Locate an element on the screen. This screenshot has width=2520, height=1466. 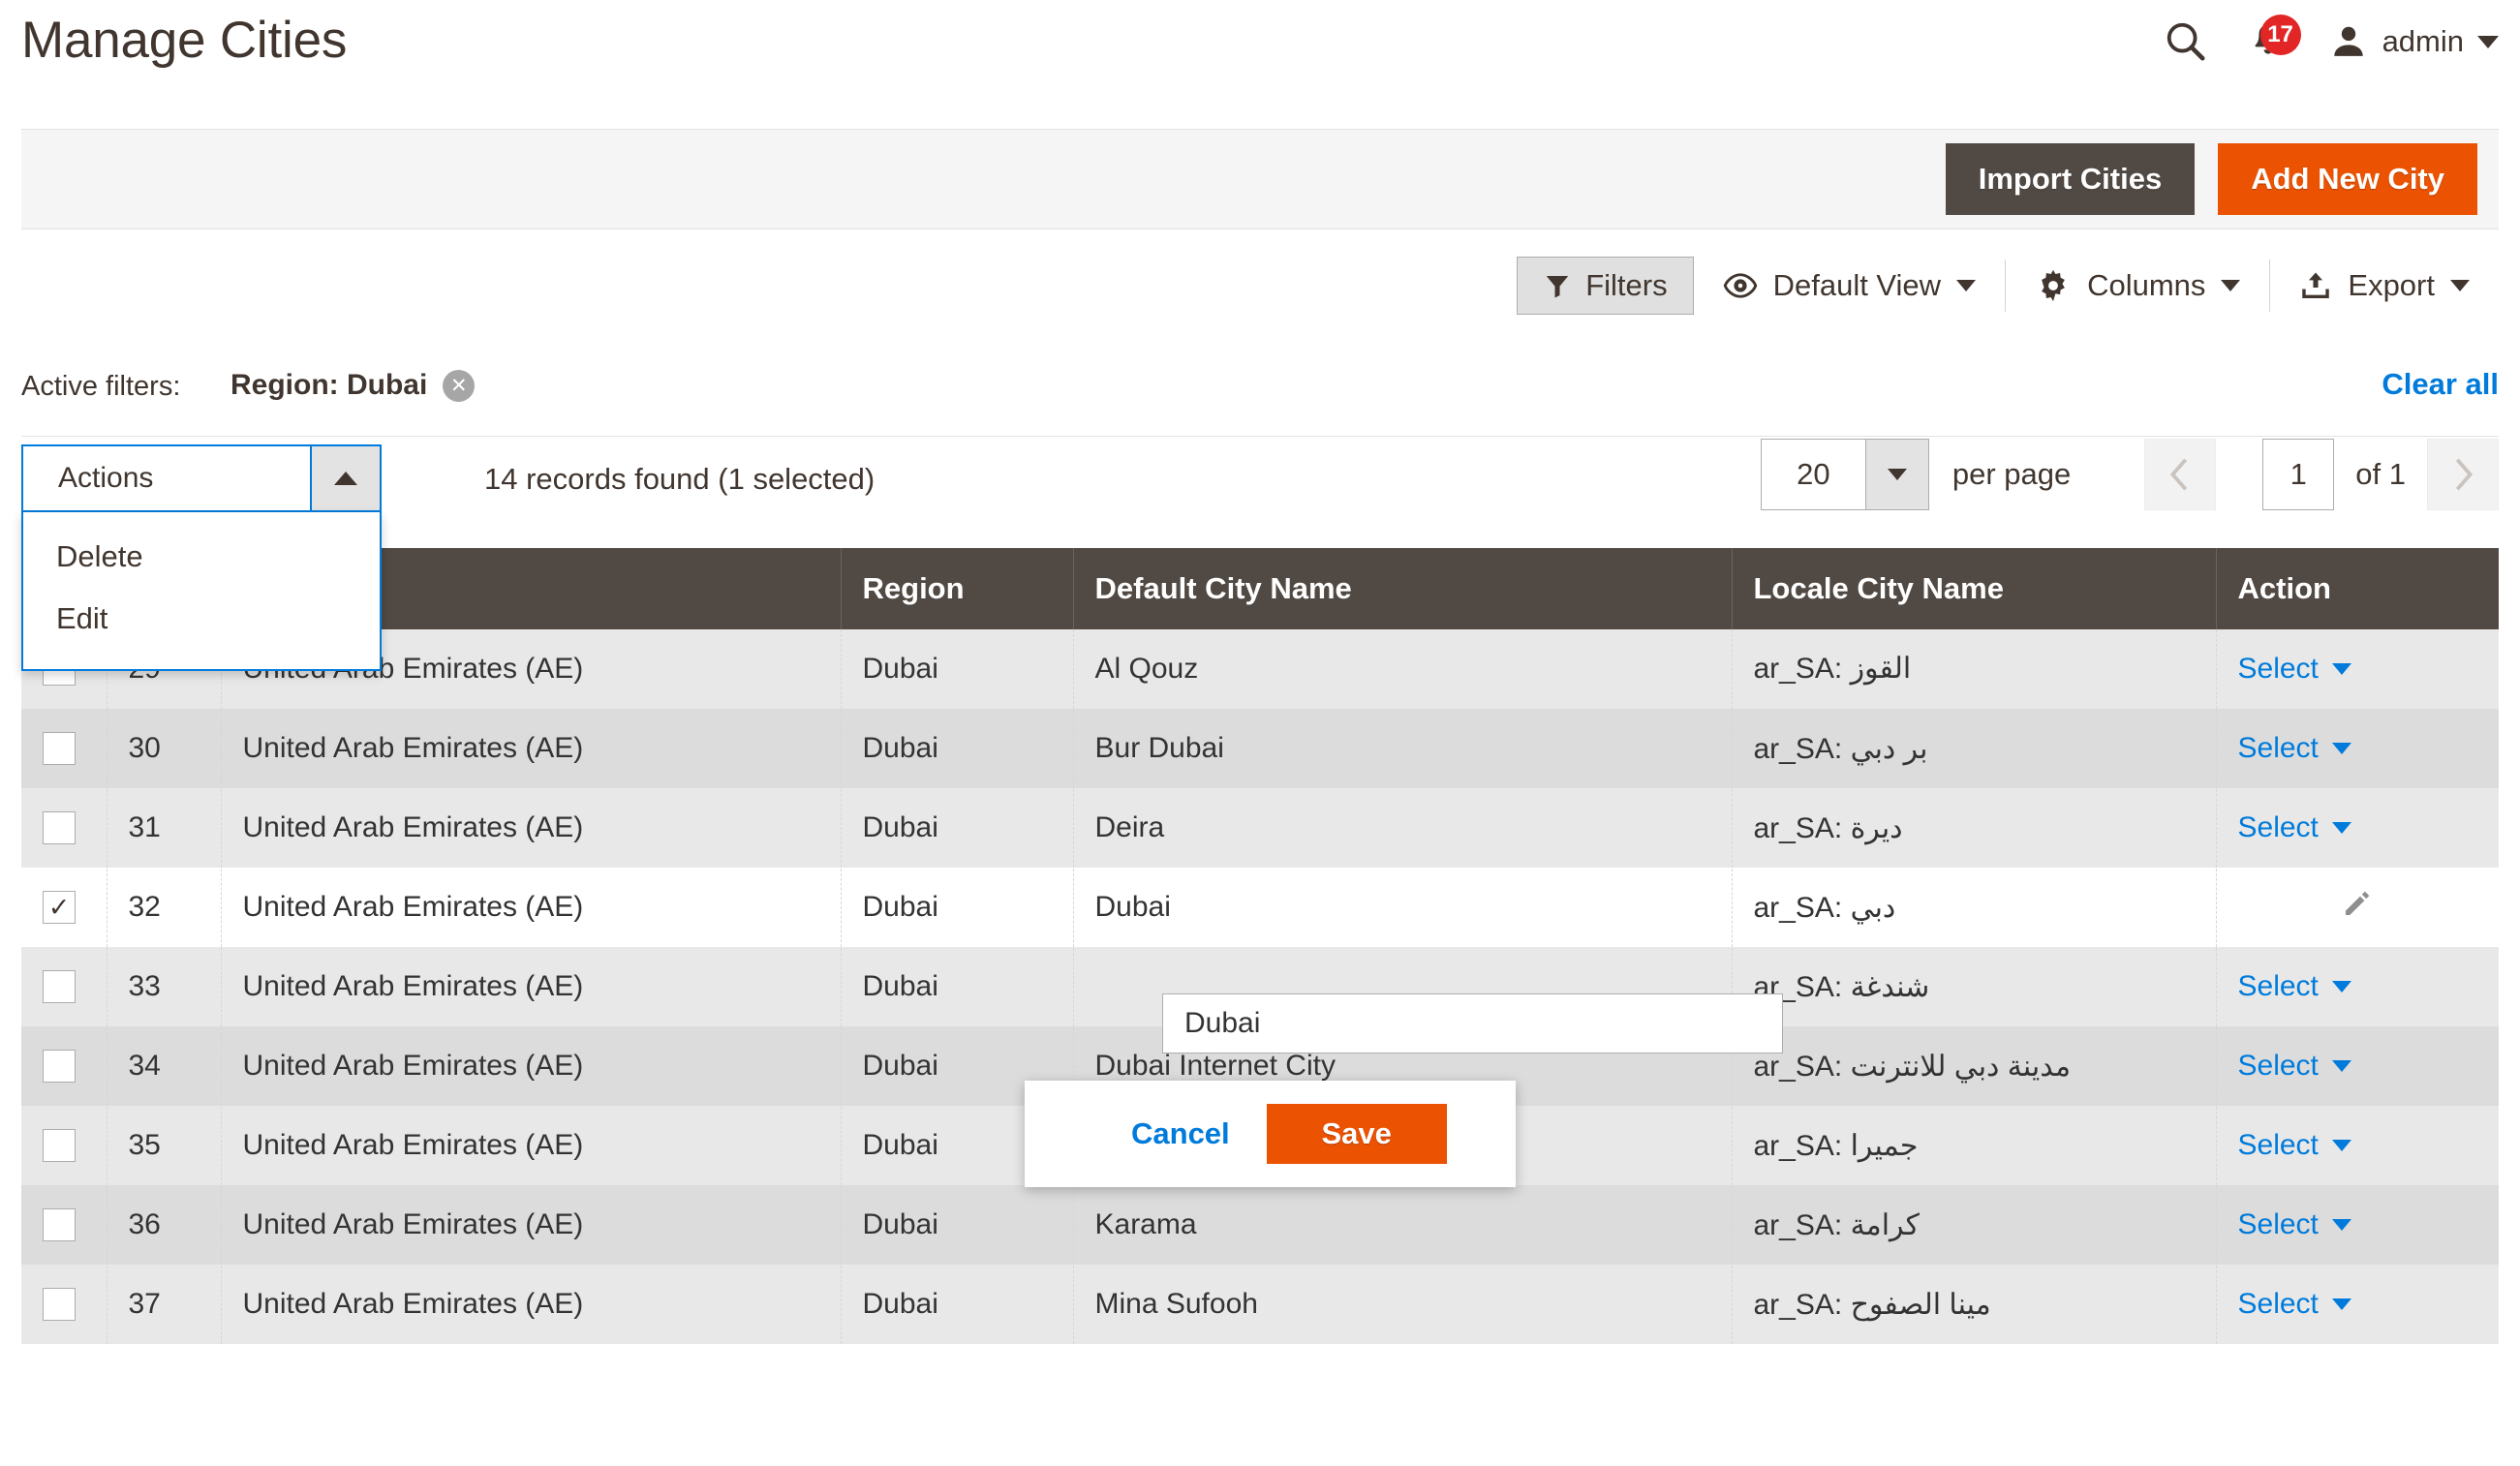
header-actions: 17 admin is located at coordinates (2331, 42).